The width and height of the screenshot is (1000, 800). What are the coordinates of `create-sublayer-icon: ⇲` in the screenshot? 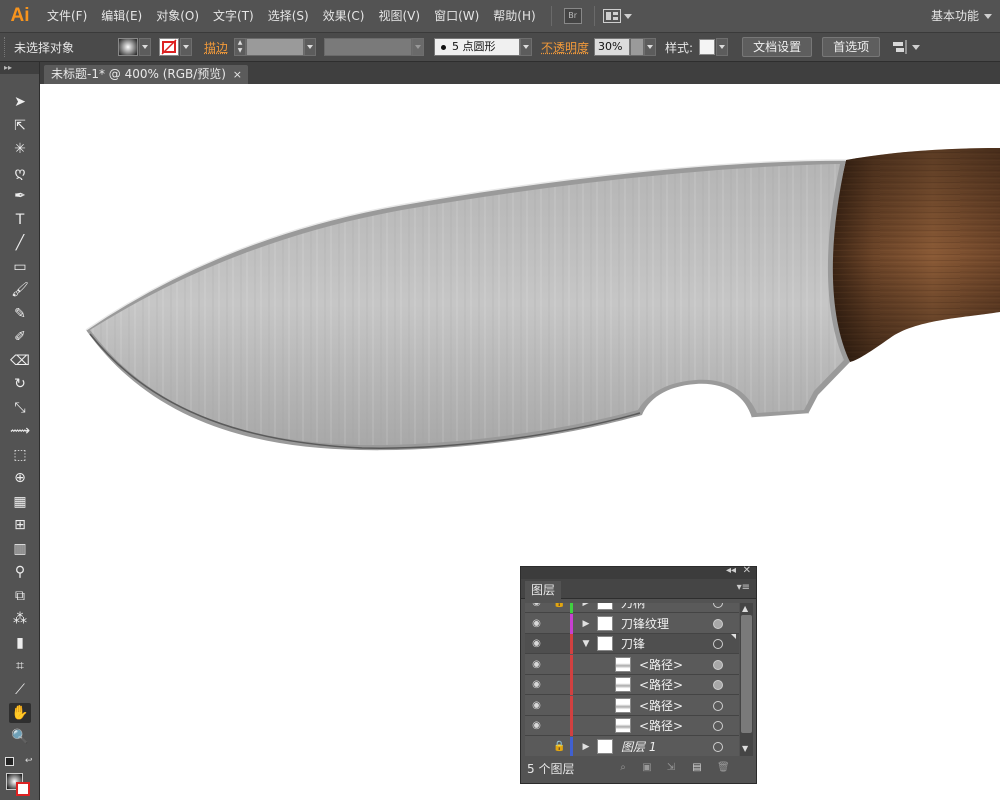 It's located at (671, 768).